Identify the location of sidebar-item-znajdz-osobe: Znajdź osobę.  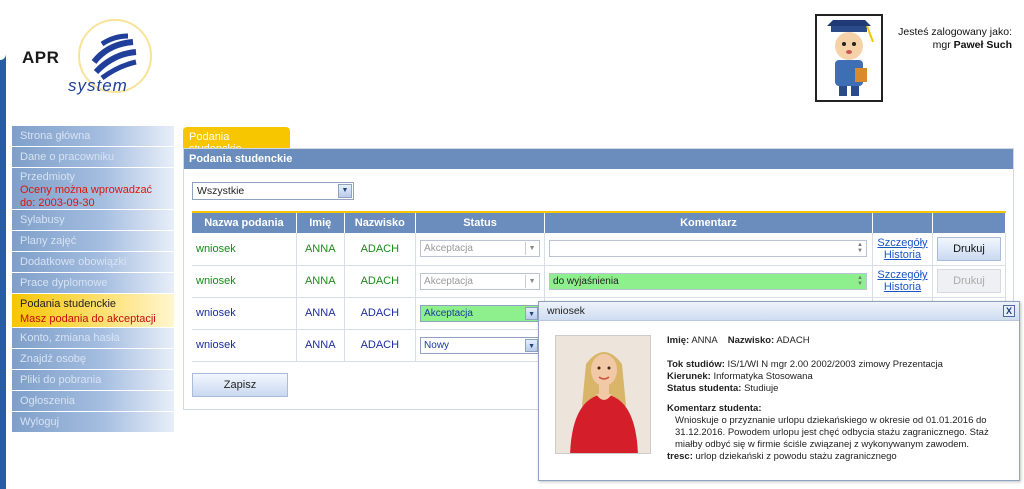
(93, 359).